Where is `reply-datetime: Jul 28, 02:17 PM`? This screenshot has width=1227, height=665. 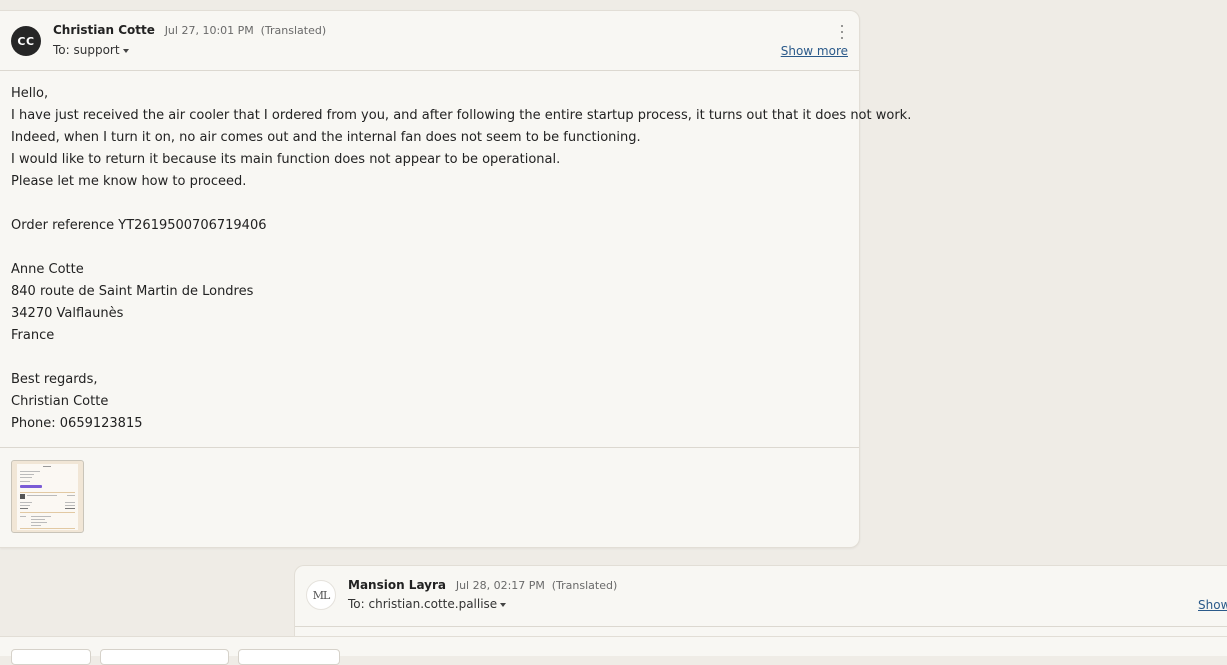
reply-datetime: Jul 28, 02:17 PM is located at coordinates (500, 585).